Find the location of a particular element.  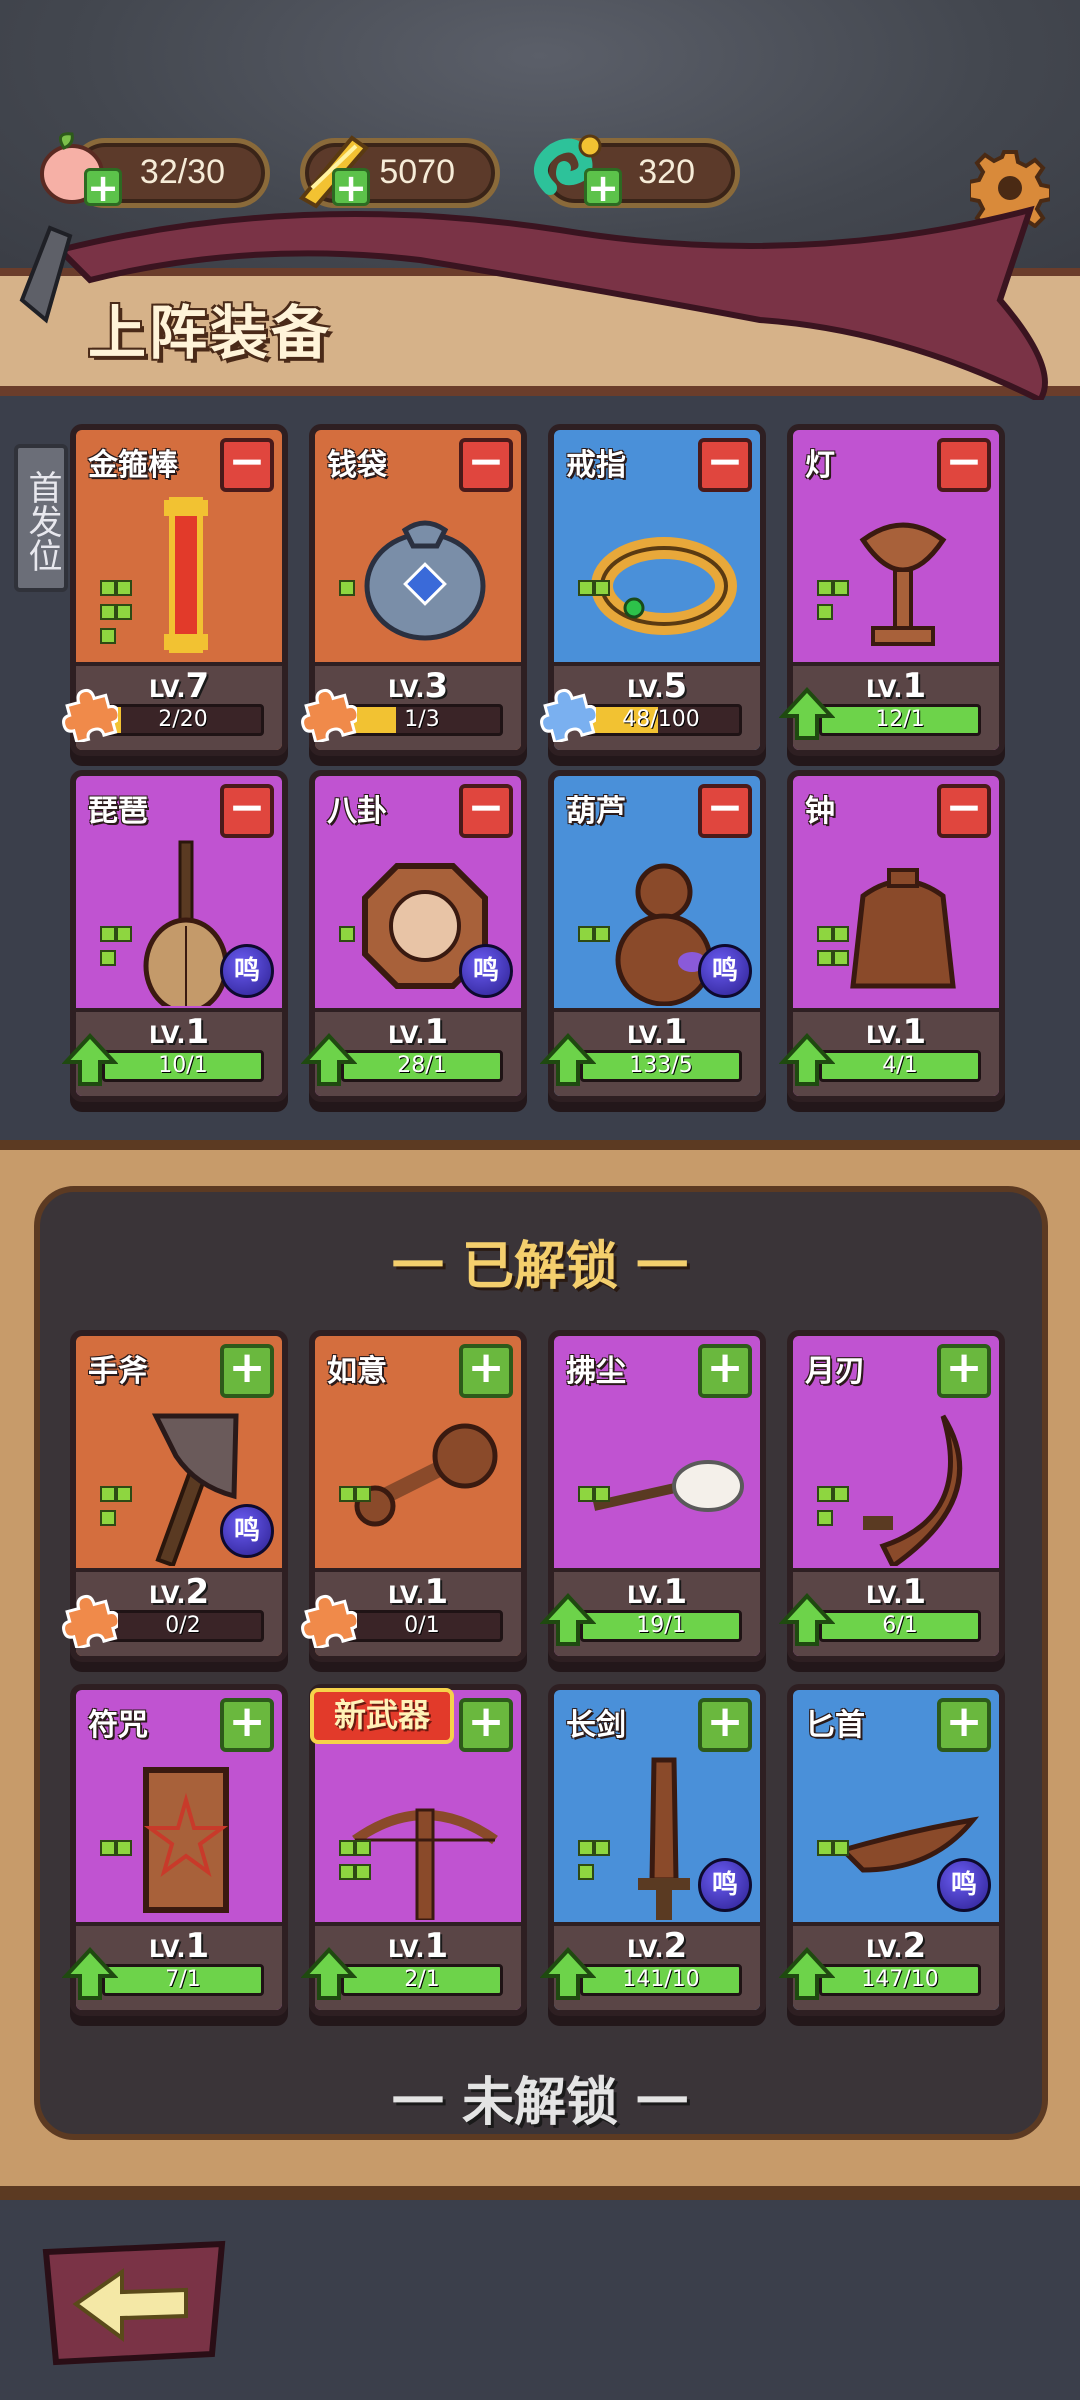

progress-text: 4/1 is located at coordinates (900, 1065).